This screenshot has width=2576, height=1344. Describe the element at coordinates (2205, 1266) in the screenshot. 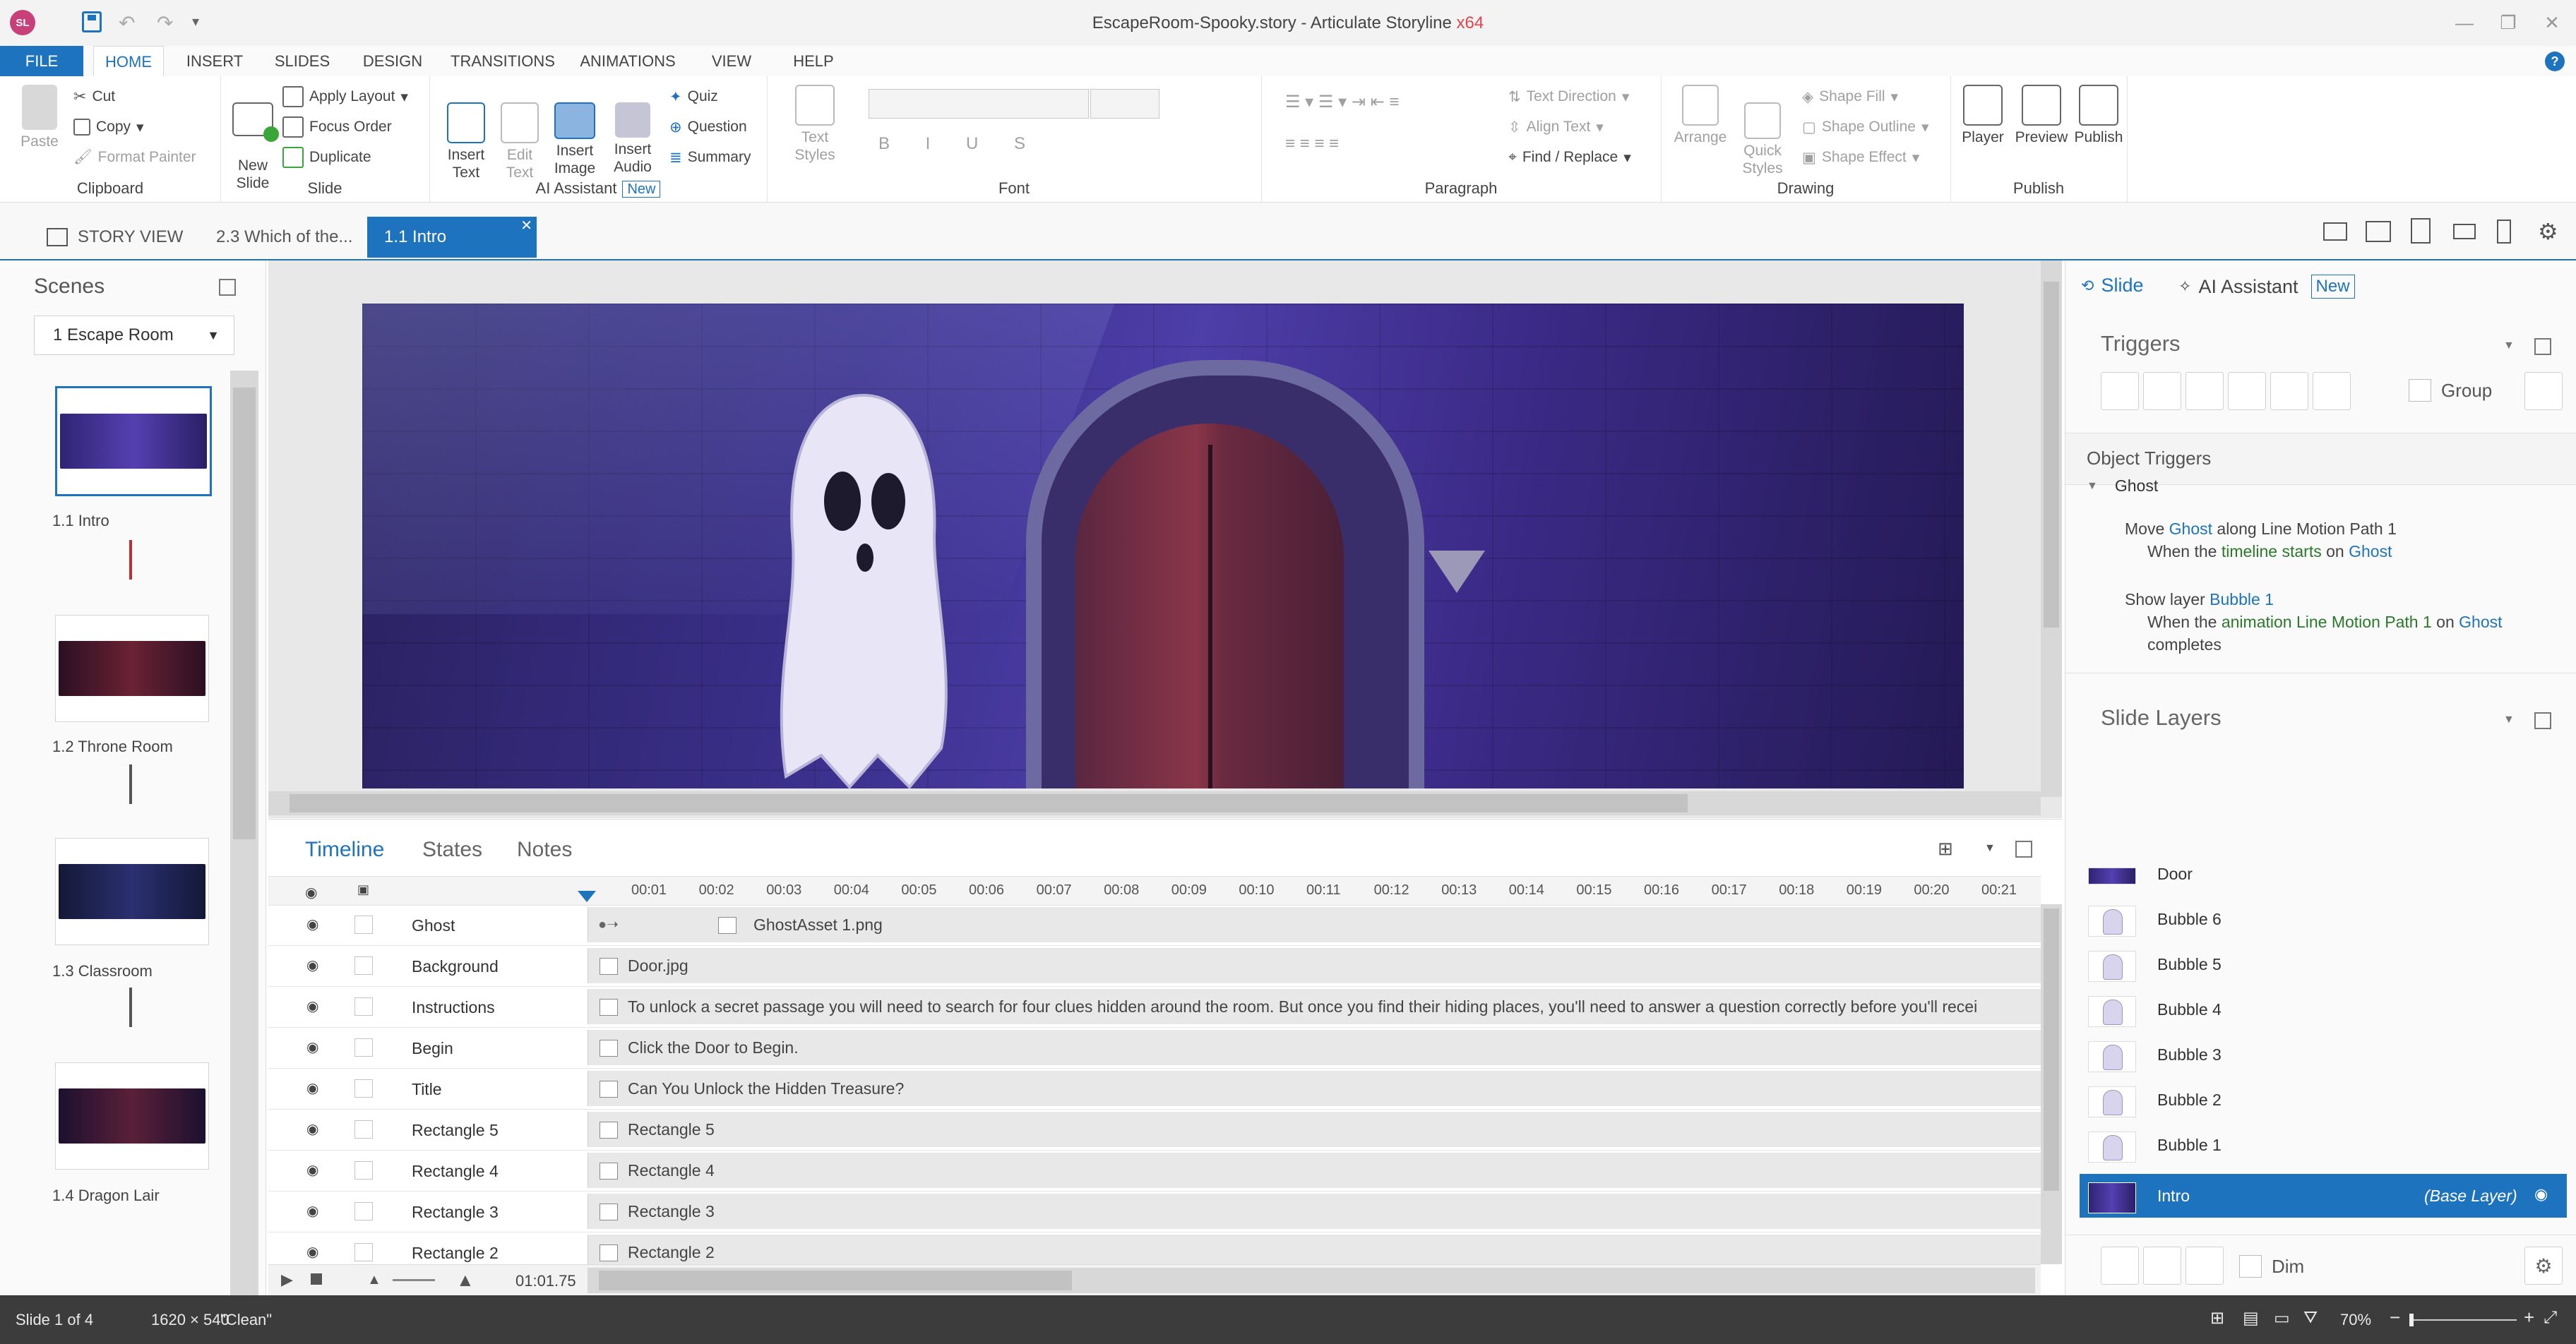

I see `delete-layer-button` at that location.